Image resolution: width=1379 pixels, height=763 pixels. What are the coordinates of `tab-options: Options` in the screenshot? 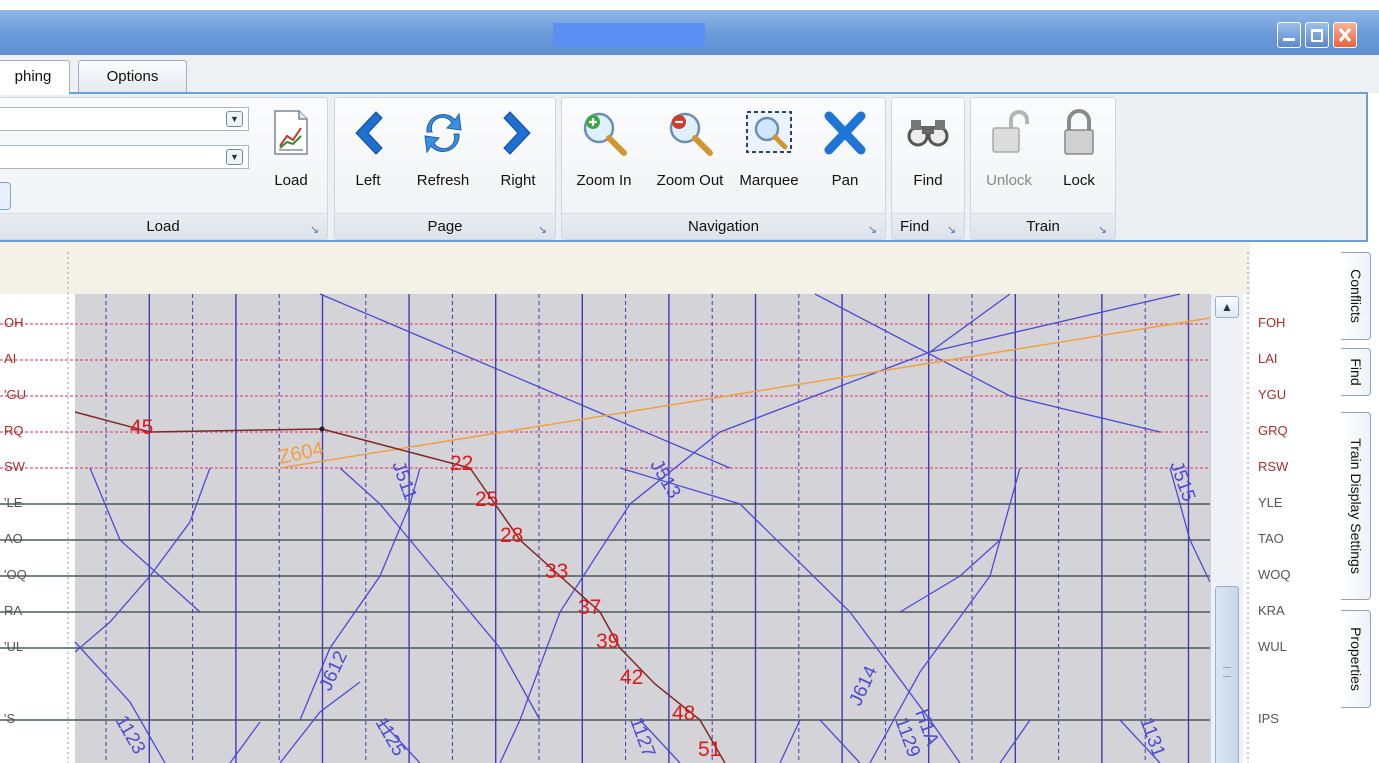 It's located at (132, 76).